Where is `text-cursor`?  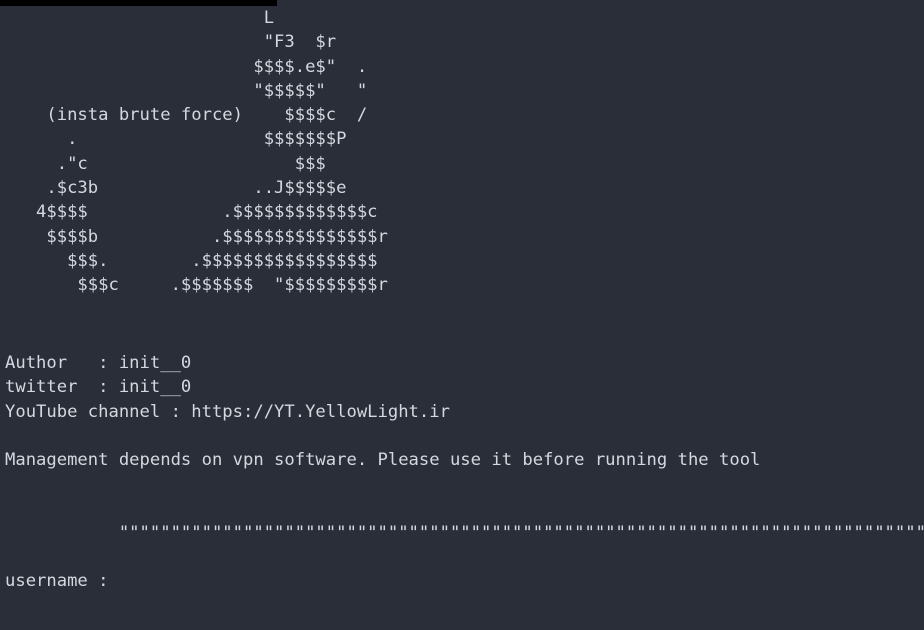
text-cursor is located at coordinates (114, 581).